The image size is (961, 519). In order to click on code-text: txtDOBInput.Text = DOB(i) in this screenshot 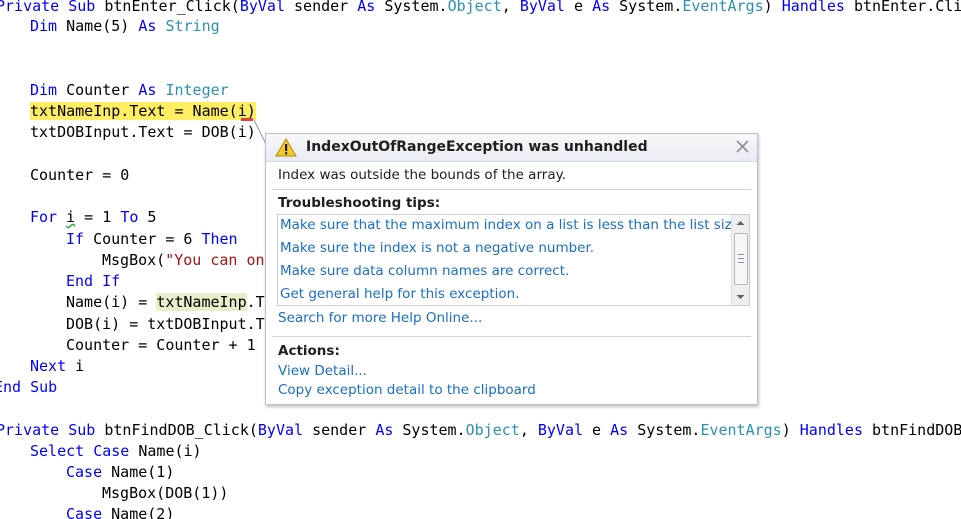, I will do `click(143, 132)`.